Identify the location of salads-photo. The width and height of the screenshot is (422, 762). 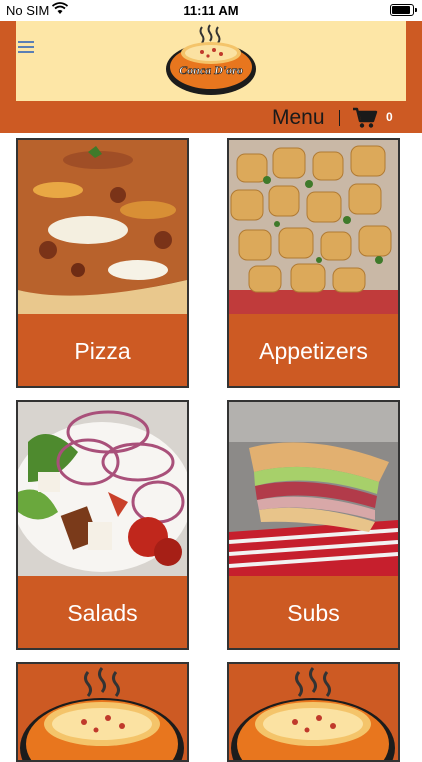
(102, 489).